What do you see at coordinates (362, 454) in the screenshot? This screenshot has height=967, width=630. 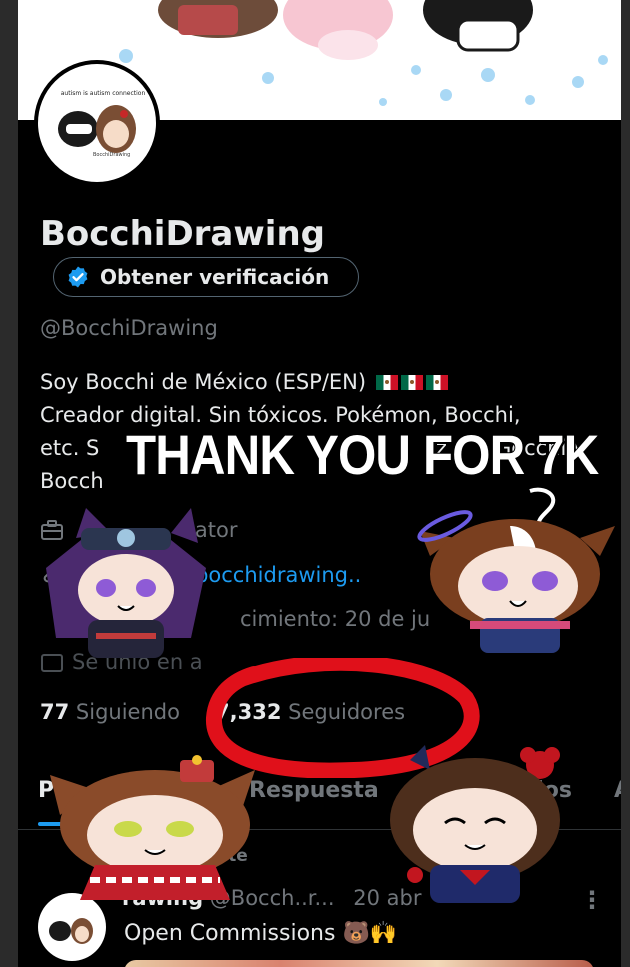 I see `overlay-headline: THANK YOU FOR 7K` at bounding box center [362, 454].